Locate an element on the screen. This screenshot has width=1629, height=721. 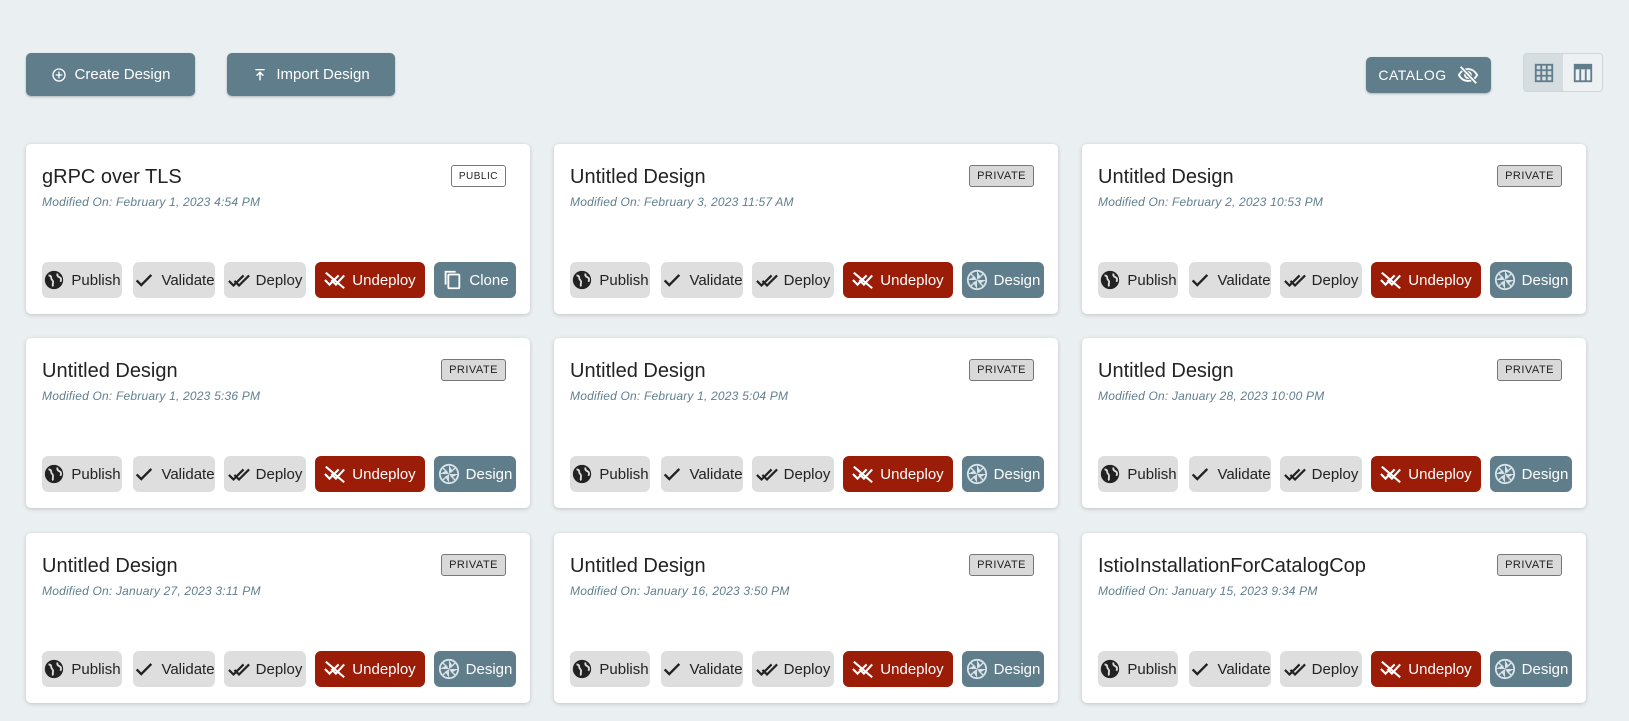
import-design-label: Import Design is located at coordinates (323, 74).